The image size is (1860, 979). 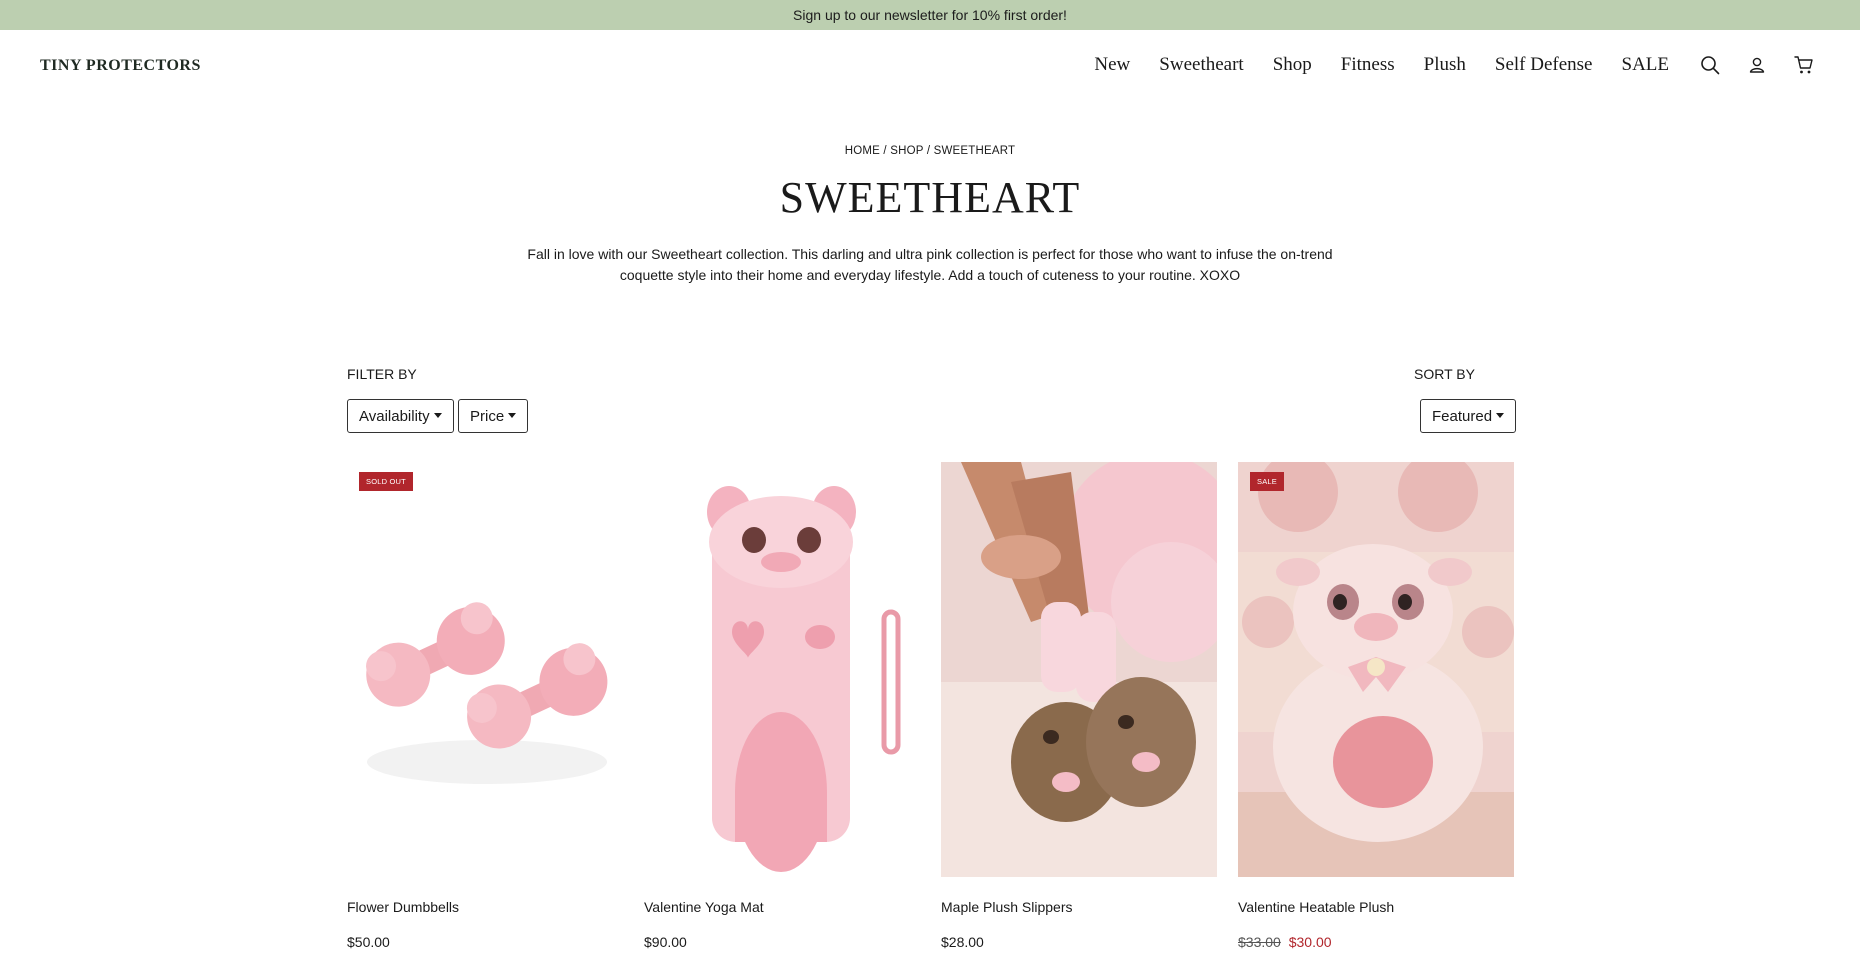 I want to click on product-image-flower-dumbbells: SOLD OUT, so click(x=485, y=669).